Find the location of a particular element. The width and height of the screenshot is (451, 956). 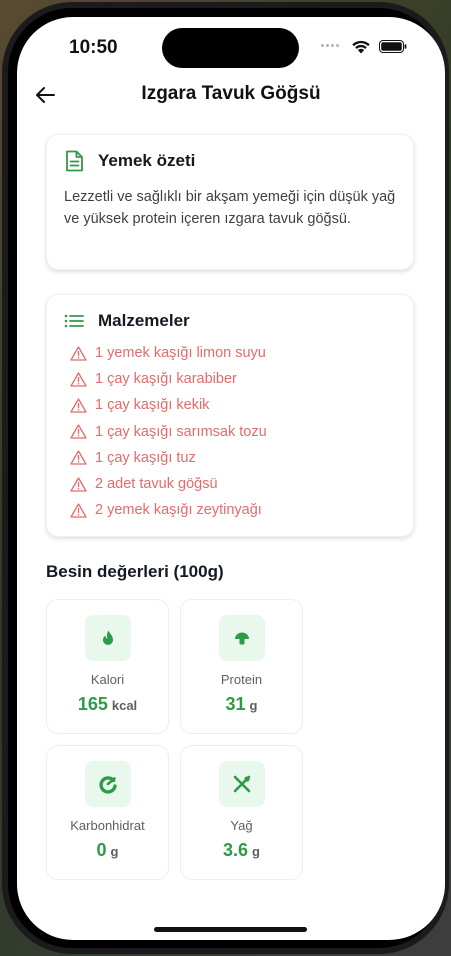

nutrient-unit: kcal is located at coordinates (124, 705).